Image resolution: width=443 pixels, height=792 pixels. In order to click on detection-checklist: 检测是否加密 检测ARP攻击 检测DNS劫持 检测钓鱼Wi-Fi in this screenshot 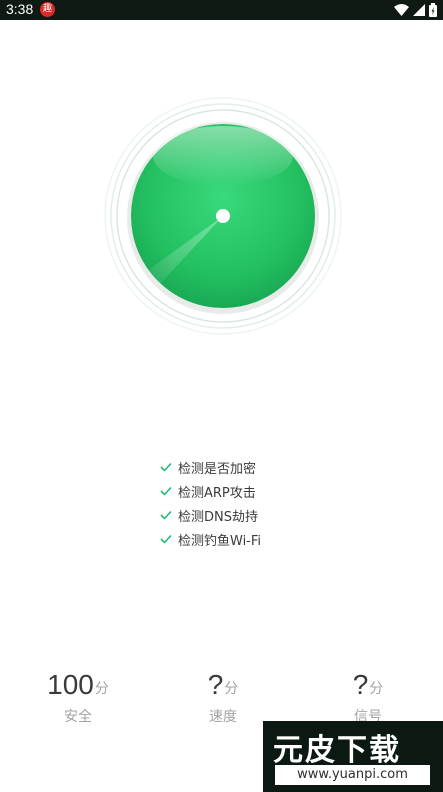, I will do `click(210, 503)`.